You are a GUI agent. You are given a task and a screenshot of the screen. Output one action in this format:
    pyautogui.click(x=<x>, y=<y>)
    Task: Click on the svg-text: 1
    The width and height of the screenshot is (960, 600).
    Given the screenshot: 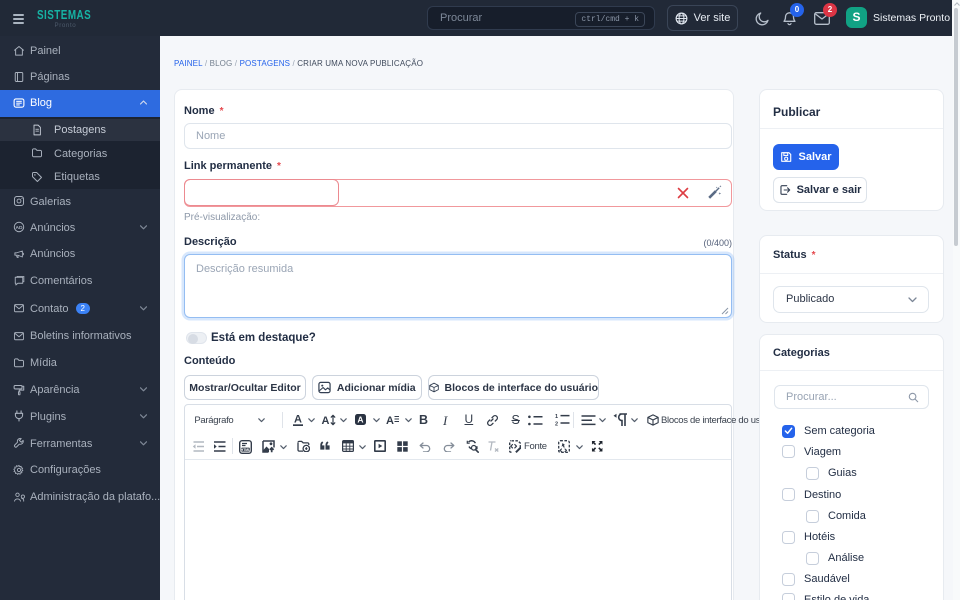 What is the action you would take?
    pyautogui.click(x=556, y=417)
    